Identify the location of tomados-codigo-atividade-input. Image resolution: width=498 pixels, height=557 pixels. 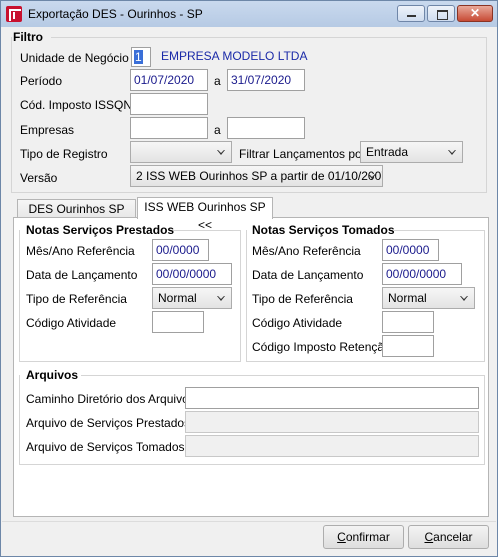
(408, 322).